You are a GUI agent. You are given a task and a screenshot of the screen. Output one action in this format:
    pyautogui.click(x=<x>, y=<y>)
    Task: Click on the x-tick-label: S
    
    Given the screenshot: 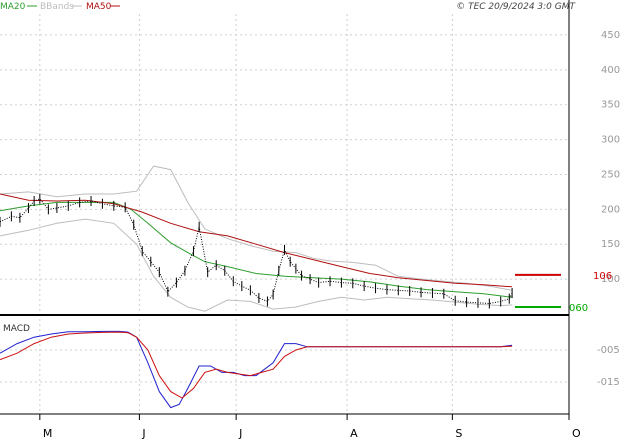 What is the action you would take?
    pyautogui.click(x=458, y=433)
    